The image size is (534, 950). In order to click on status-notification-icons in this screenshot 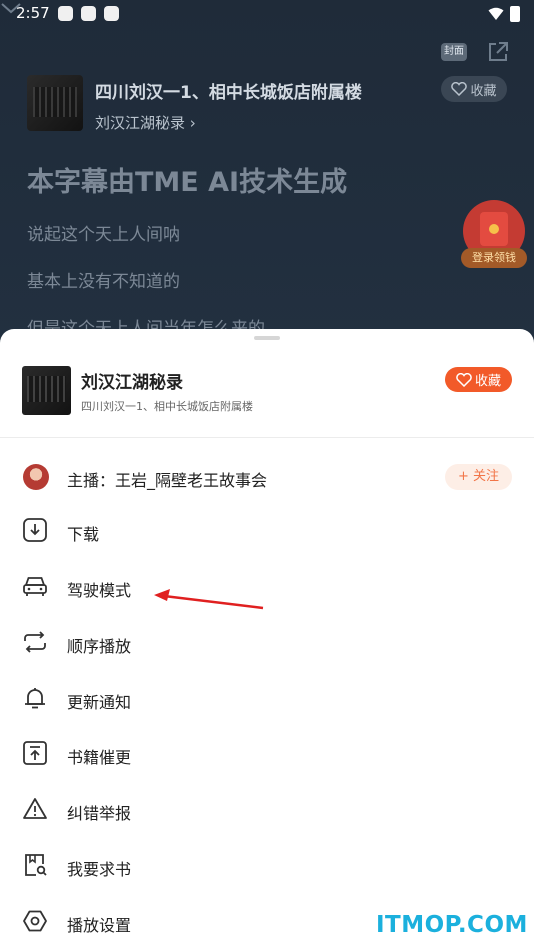, I will do `click(88, 13)`.